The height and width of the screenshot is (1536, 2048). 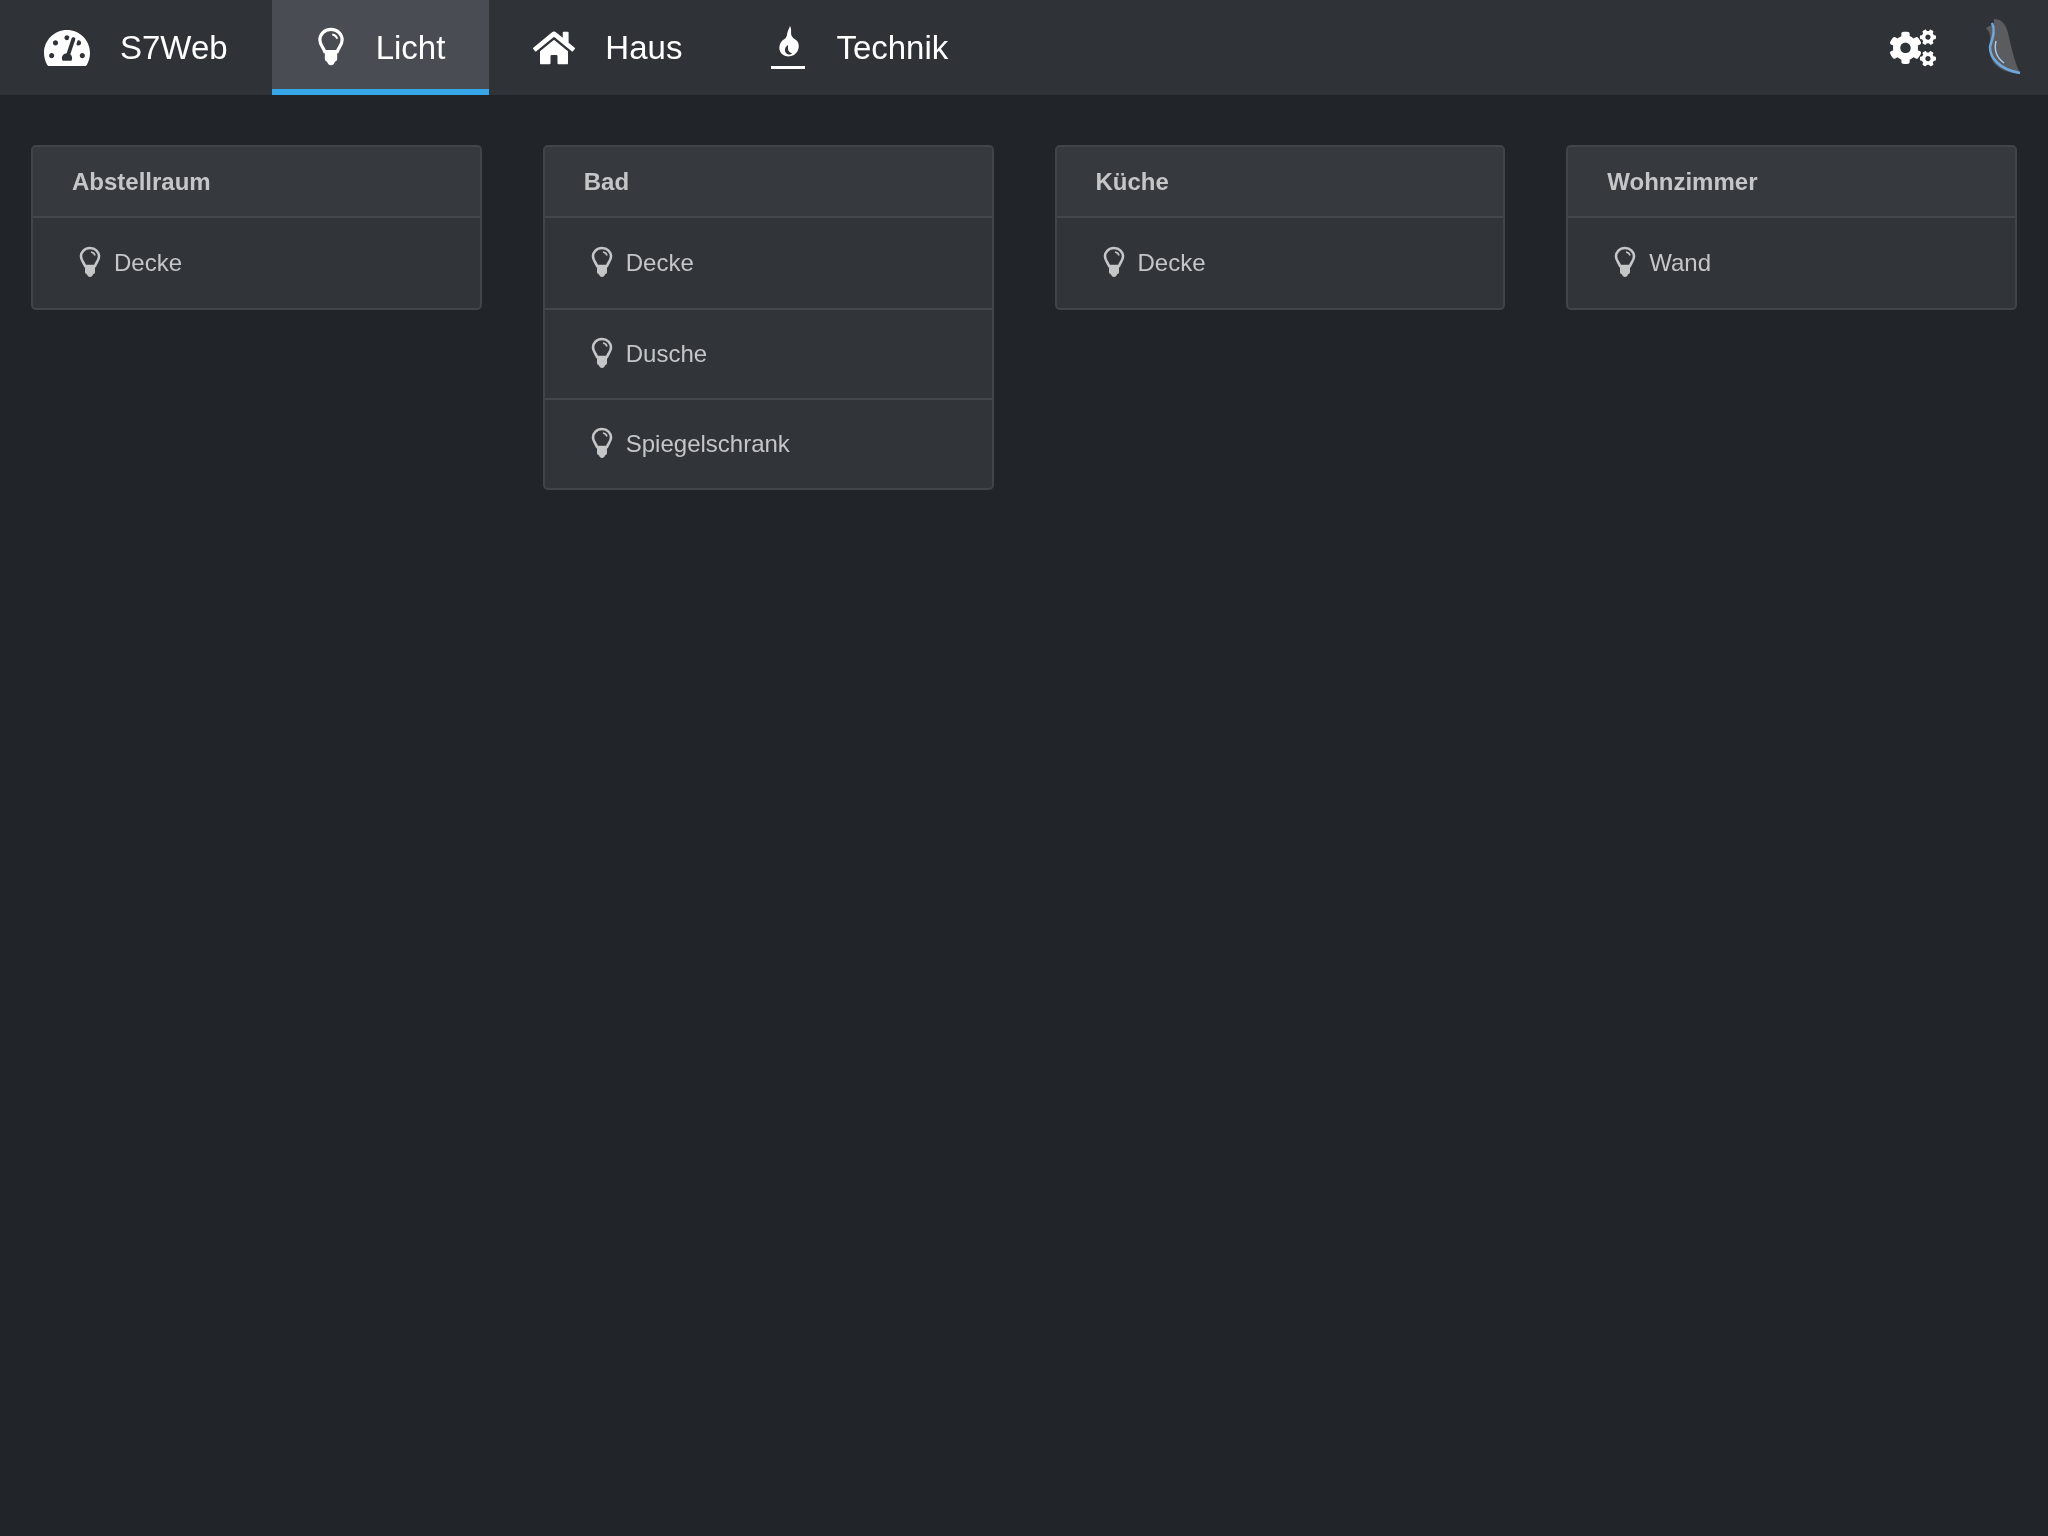 I want to click on flame-icon, so click(x=788, y=47).